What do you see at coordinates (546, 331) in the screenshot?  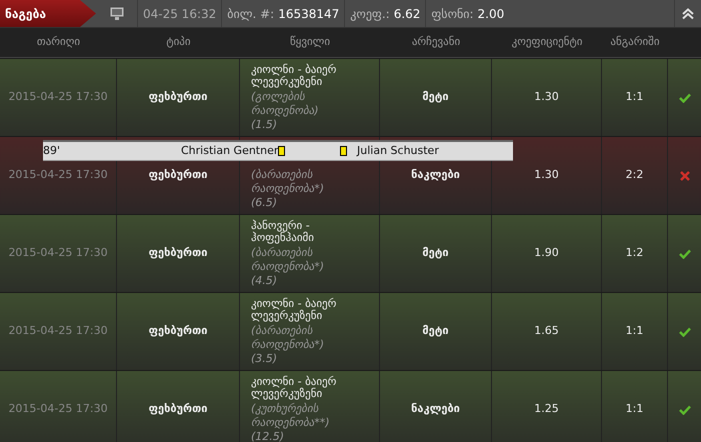 I see `coef-cell-text: 1.65` at bounding box center [546, 331].